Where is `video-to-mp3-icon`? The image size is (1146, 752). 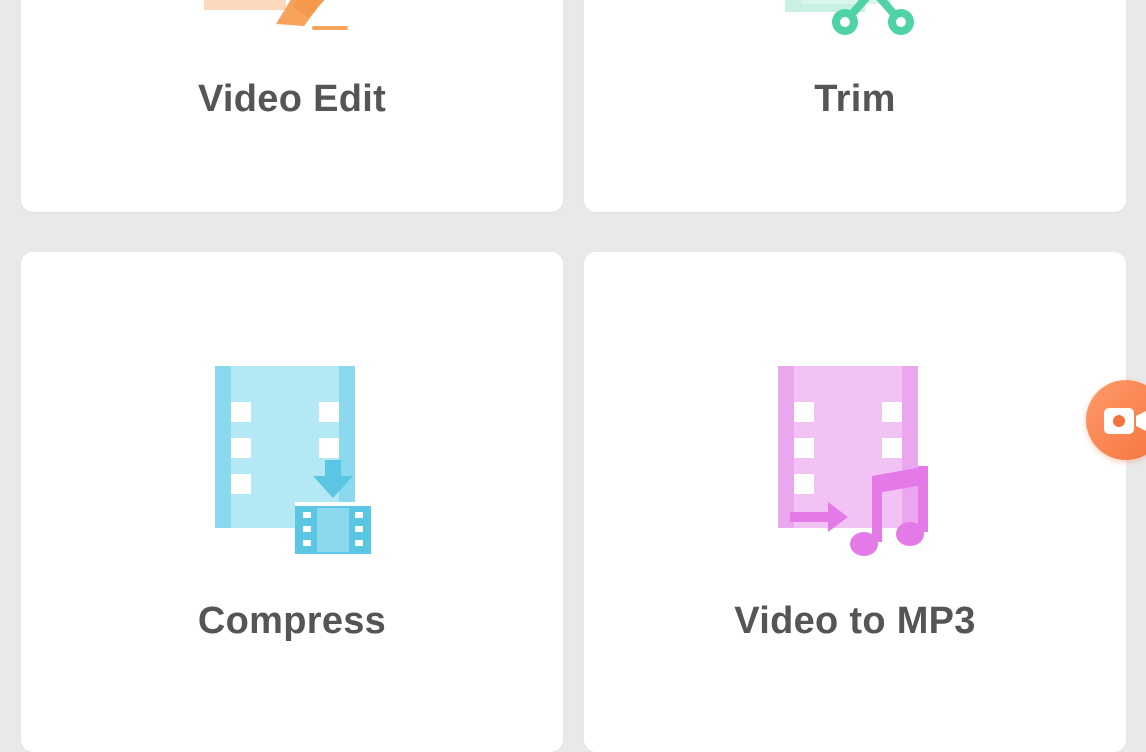
video-to-mp3-icon is located at coordinates (855, 463).